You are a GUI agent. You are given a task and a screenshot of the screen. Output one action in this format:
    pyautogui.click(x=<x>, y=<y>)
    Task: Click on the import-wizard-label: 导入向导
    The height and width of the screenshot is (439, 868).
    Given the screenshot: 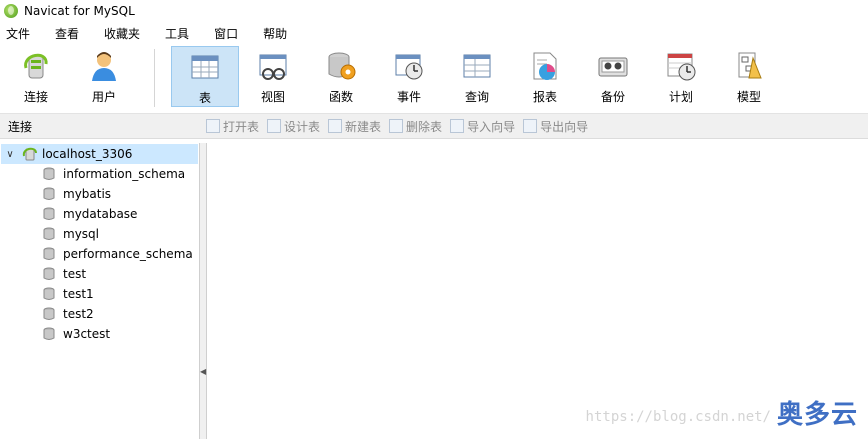 What is the action you would take?
    pyautogui.click(x=491, y=126)
    